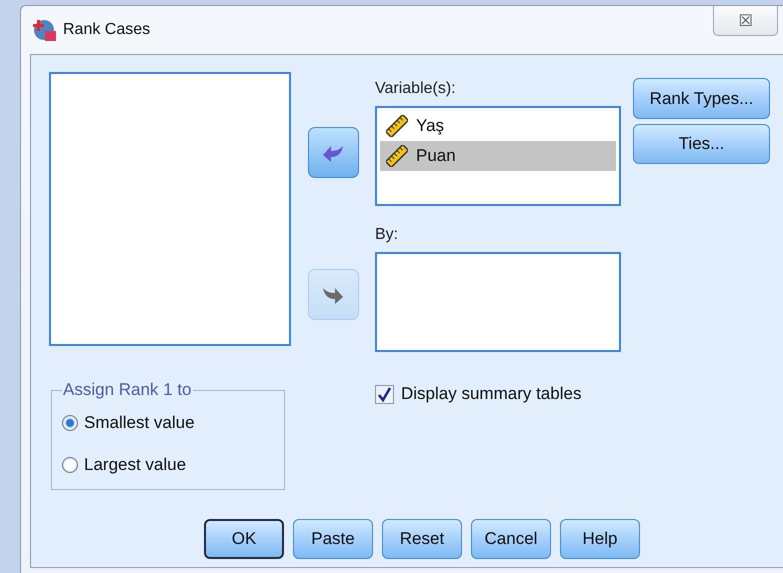 This screenshot has height=573, width=783. I want to click on dialog-button: Paste, so click(333, 538).